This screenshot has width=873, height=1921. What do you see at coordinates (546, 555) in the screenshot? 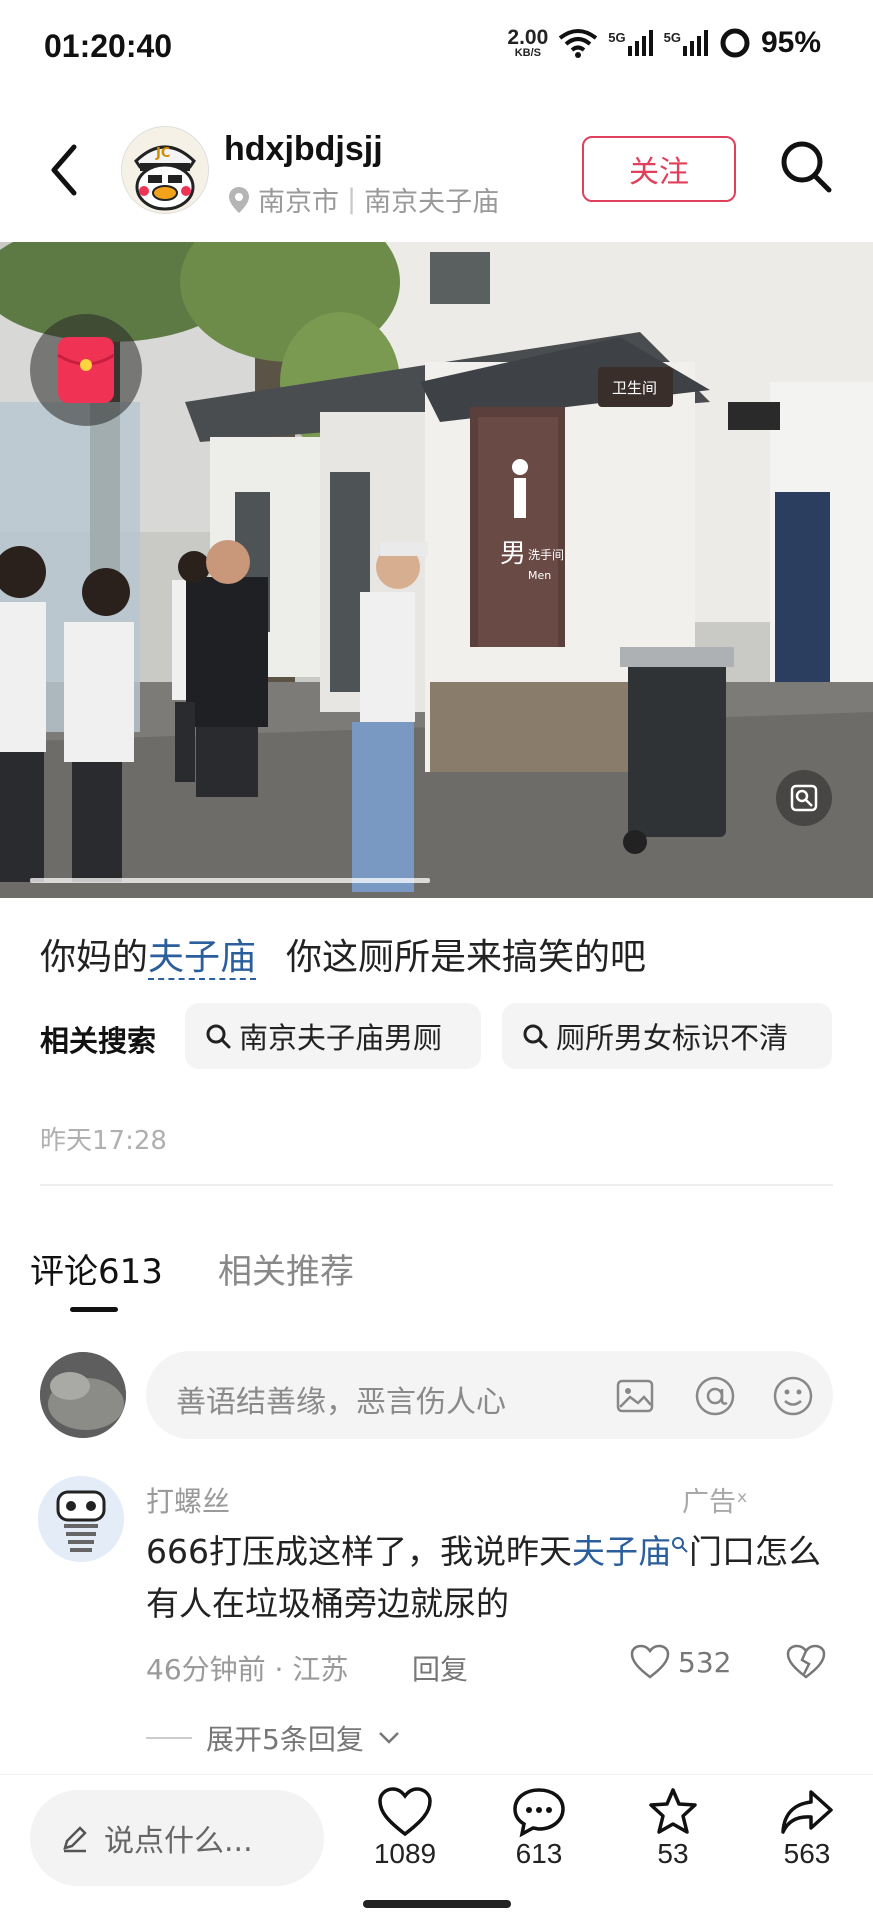
I see `wash-sign: 洗手间` at bounding box center [546, 555].